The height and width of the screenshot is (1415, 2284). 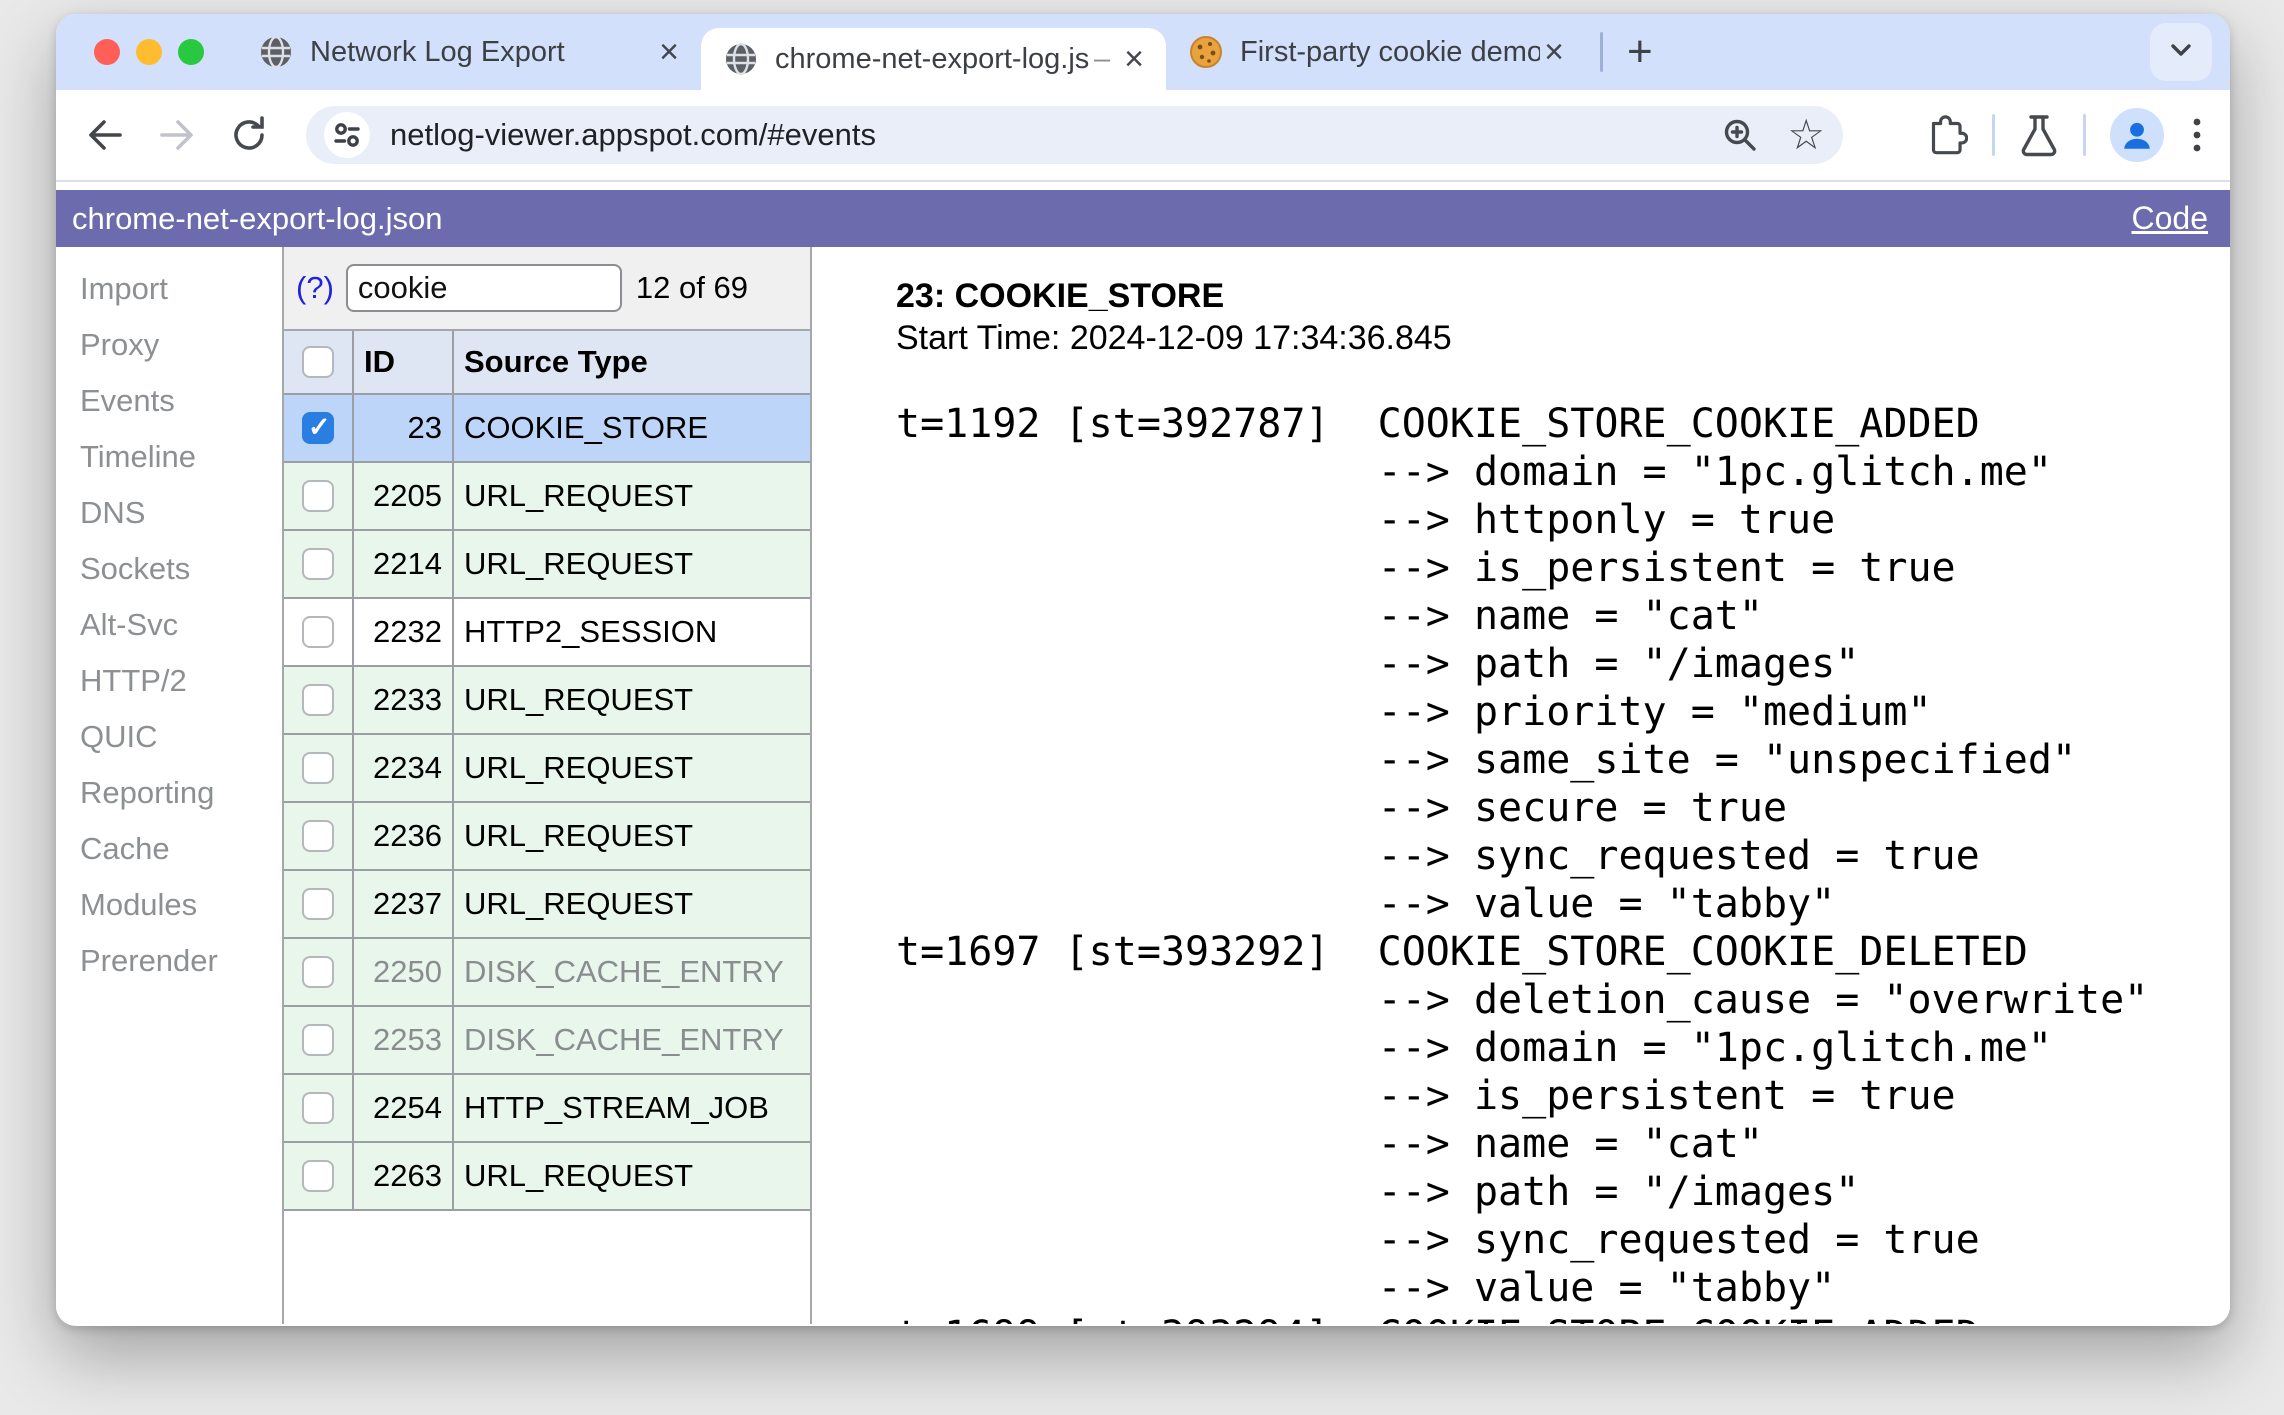 I want to click on sidebar-item-timeline: Timeline, so click(x=169, y=457).